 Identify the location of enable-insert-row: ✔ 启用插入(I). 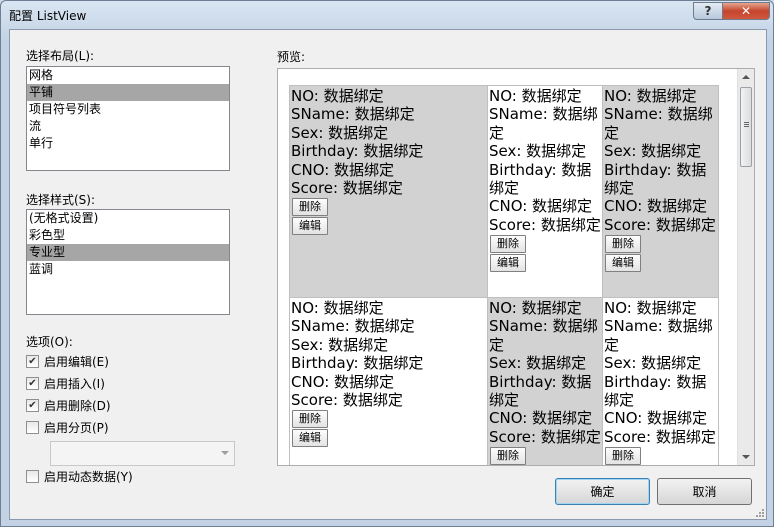
(65, 383).